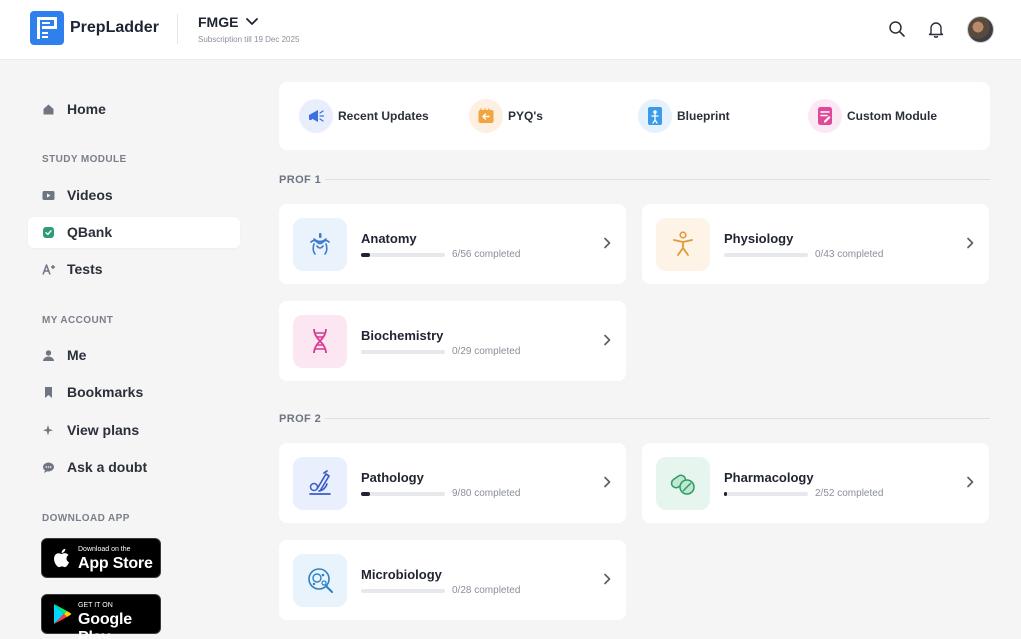 The image size is (1021, 639). I want to click on bookmark-icon, so click(48, 392).